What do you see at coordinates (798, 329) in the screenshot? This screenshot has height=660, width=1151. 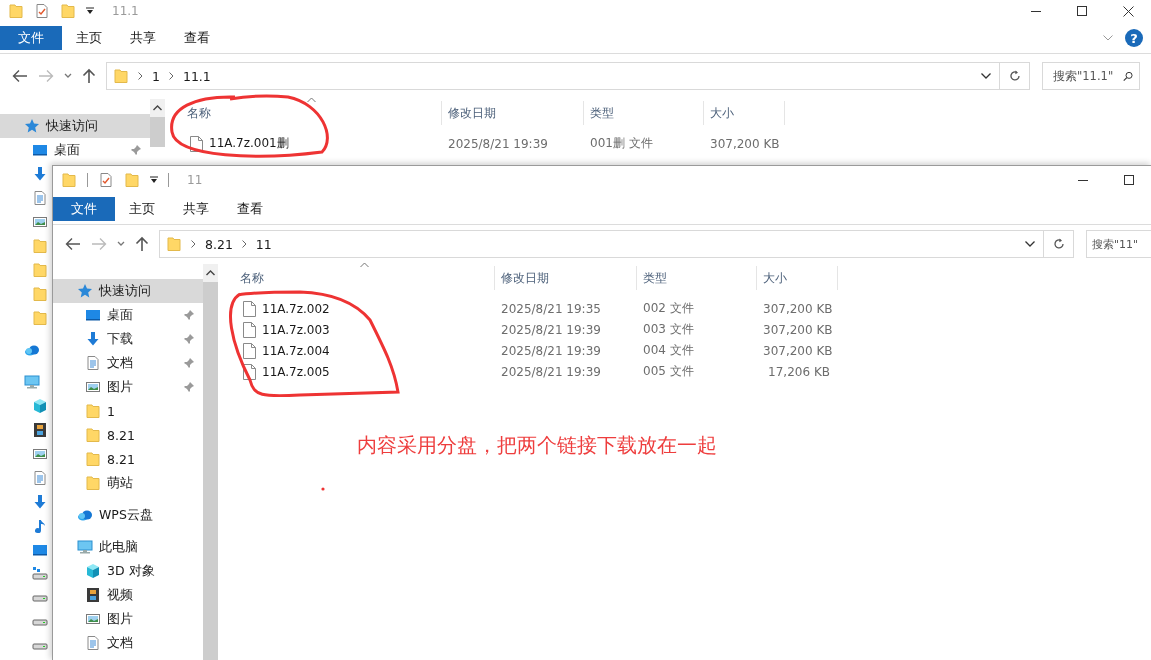 I see `file-size: 307,200 KB` at bounding box center [798, 329].